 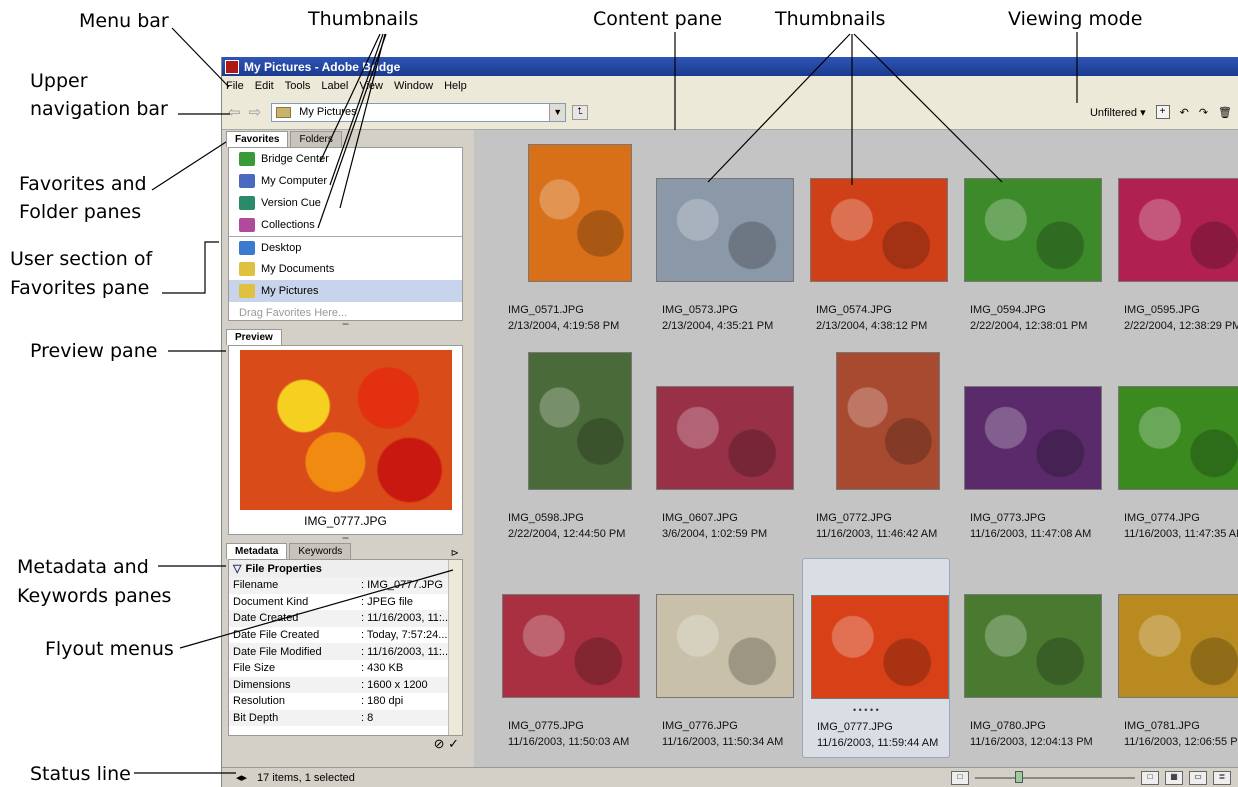 What do you see at coordinates (255, 112) in the screenshot?
I see `forward-arrow-icon: ⇨` at bounding box center [255, 112].